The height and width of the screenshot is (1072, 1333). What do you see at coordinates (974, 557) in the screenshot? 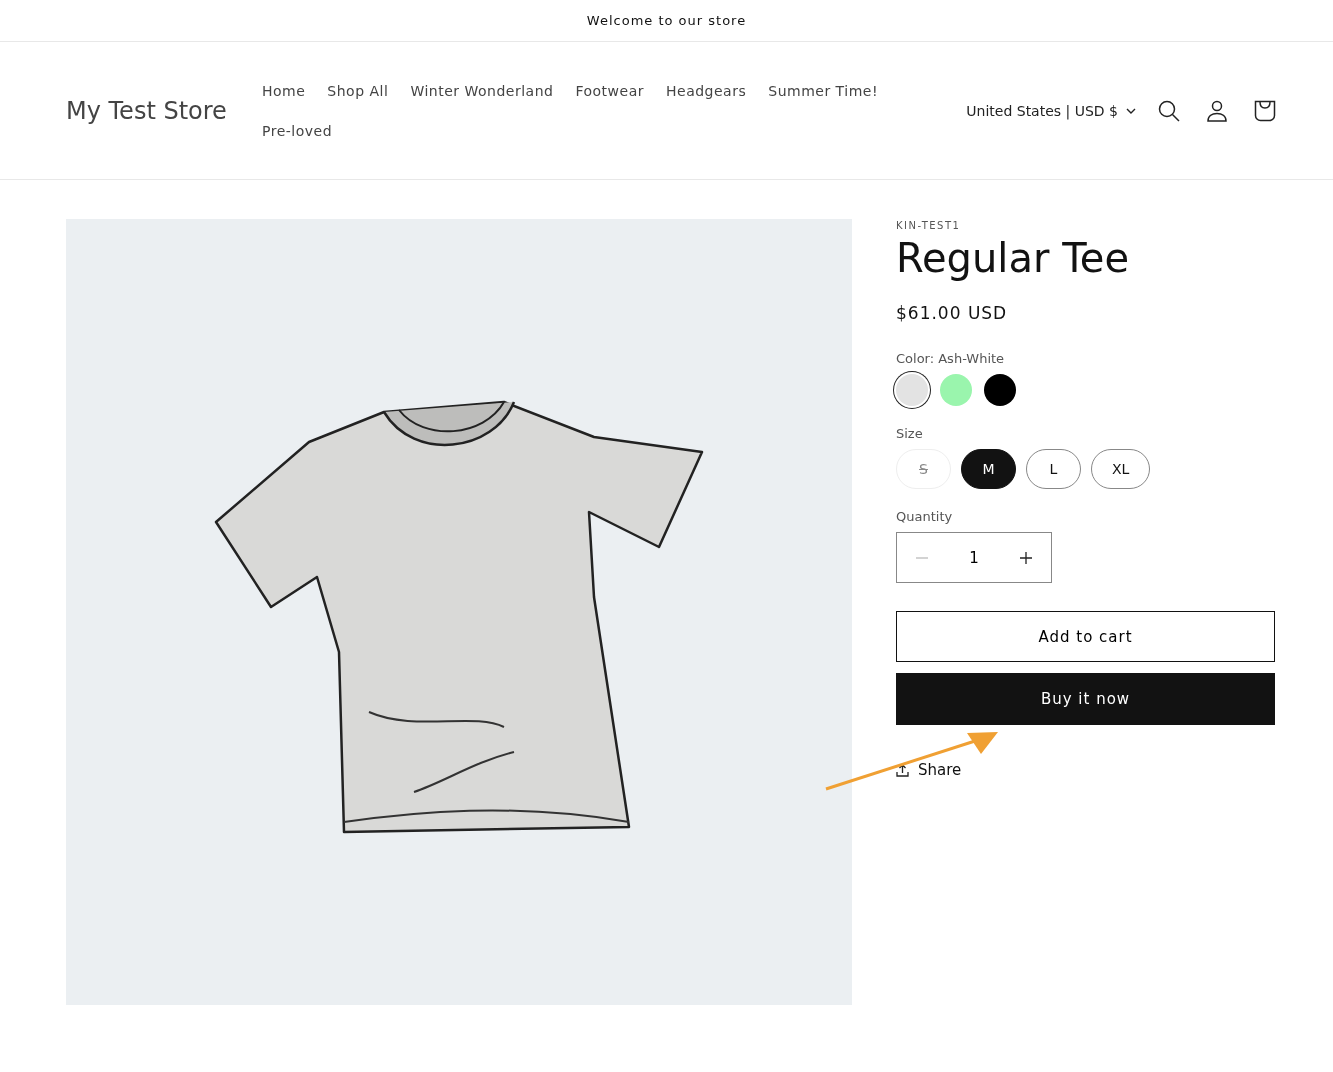
I see `quantity-stepper: 1` at bounding box center [974, 557].